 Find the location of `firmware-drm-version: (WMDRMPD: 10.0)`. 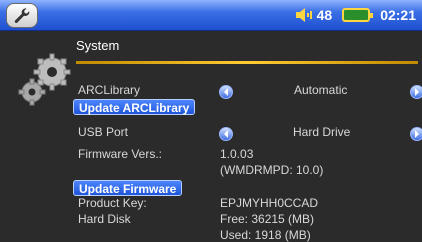

firmware-drm-version: (WMDRMPD: 10.0) is located at coordinates (272, 170).